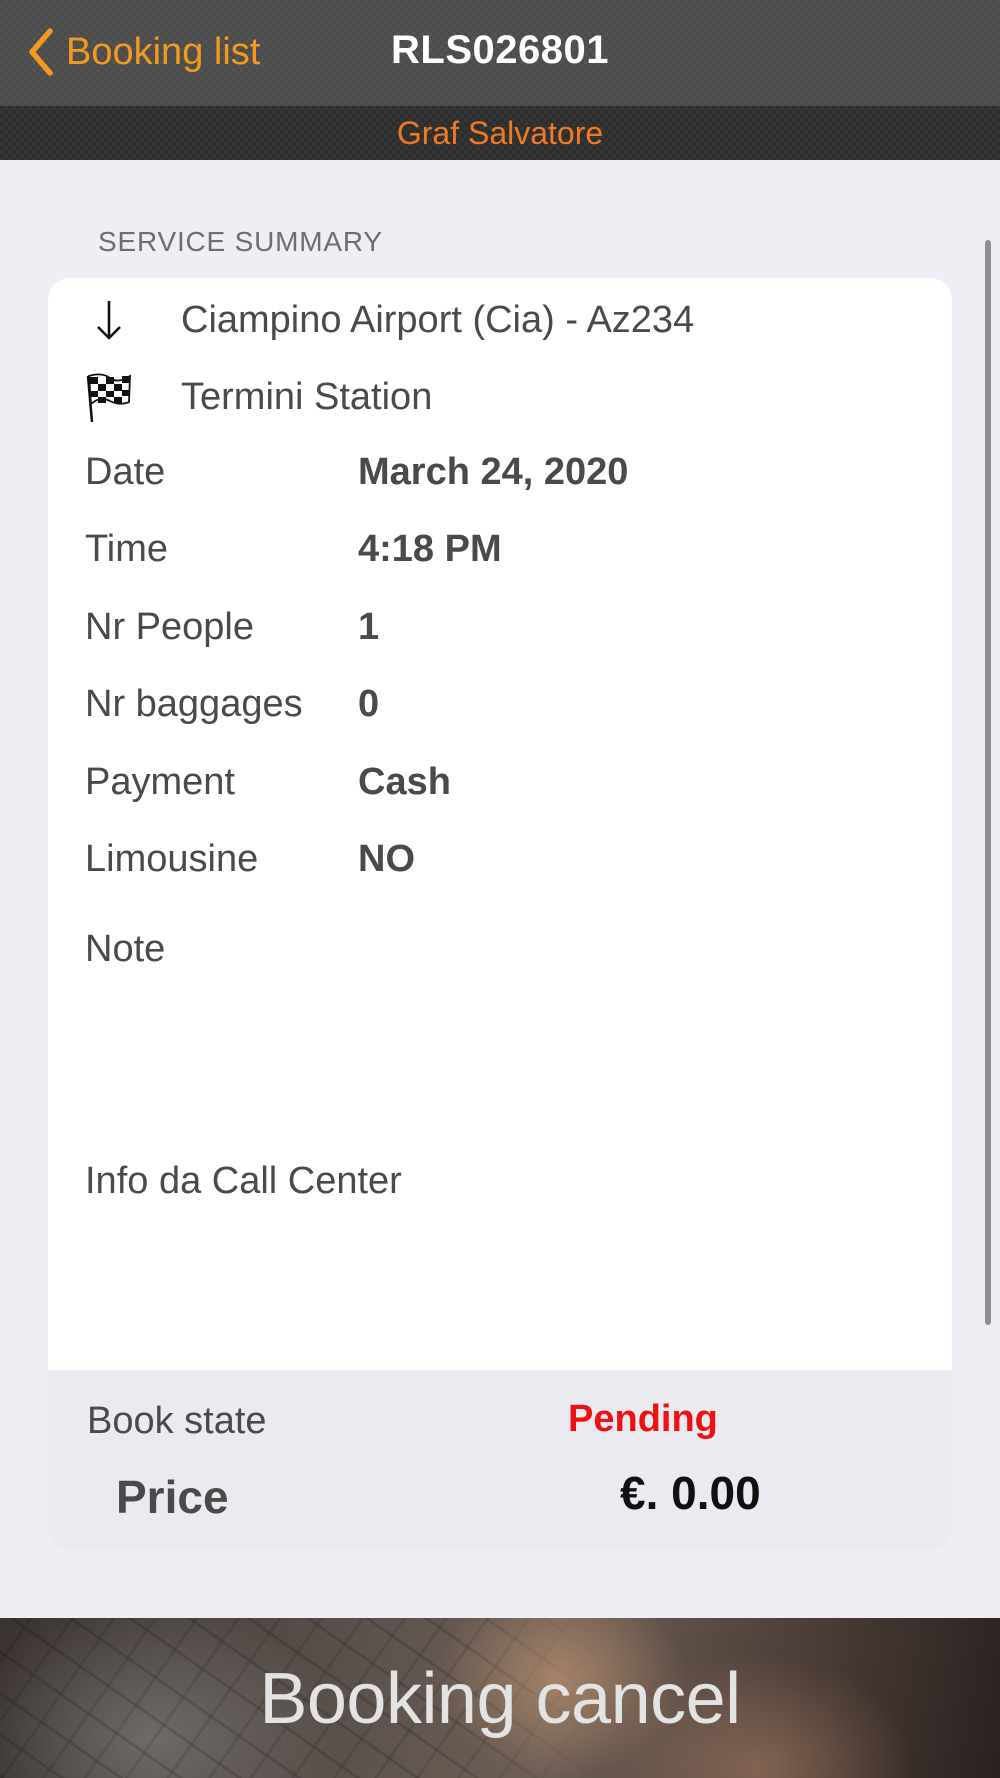 The height and width of the screenshot is (1778, 1000). I want to click on pickup-location: Ciampino Airport (Cia) - Az234, so click(438, 319).